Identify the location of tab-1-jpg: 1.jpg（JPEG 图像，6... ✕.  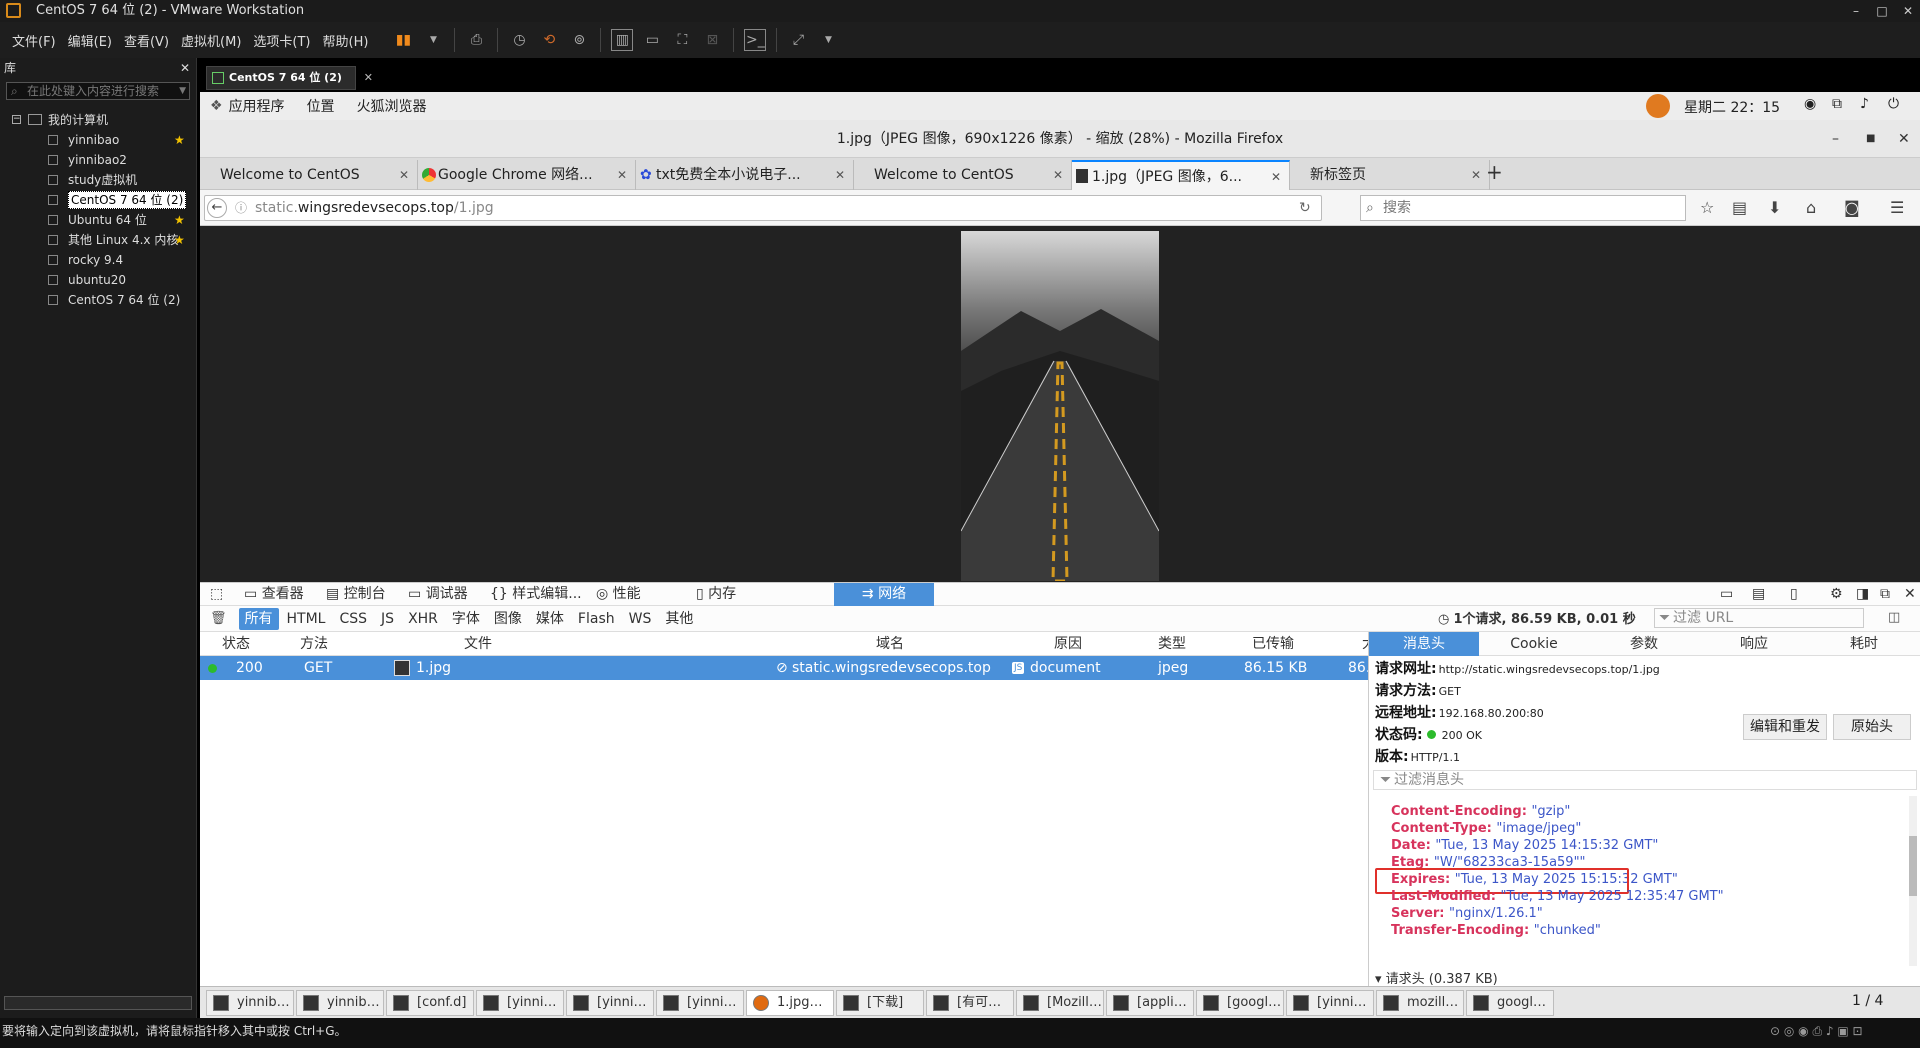
(1181, 175).